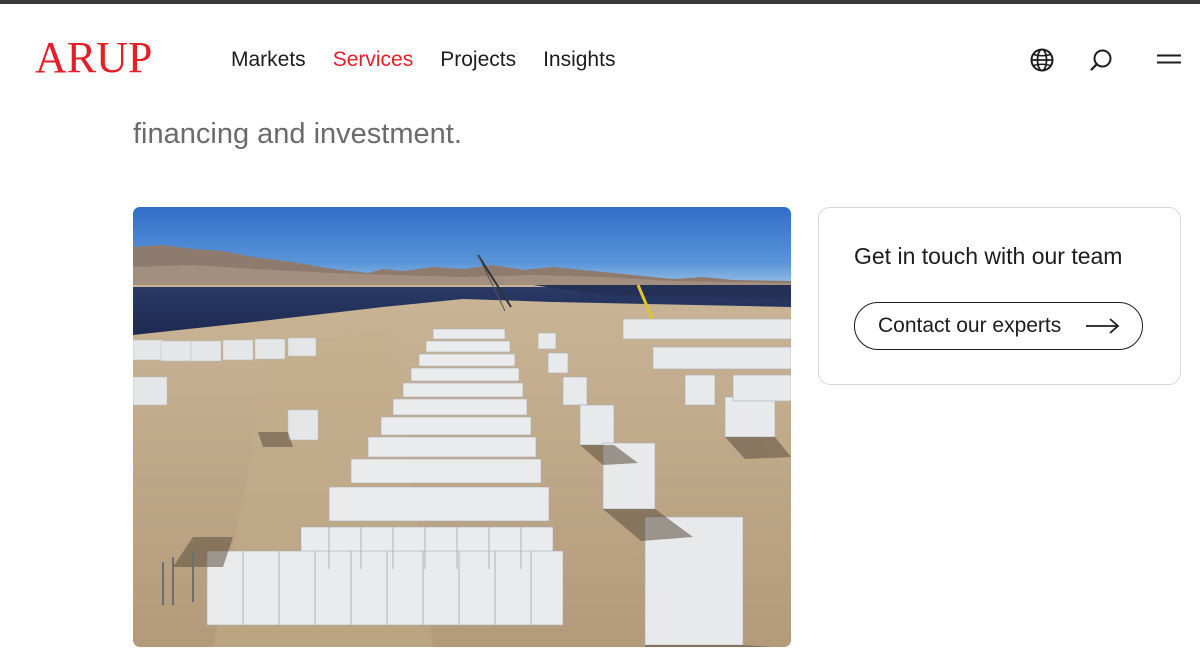 The height and width of the screenshot is (668, 1200). What do you see at coordinates (93, 58) in the screenshot?
I see `arup-logo: ARUP` at bounding box center [93, 58].